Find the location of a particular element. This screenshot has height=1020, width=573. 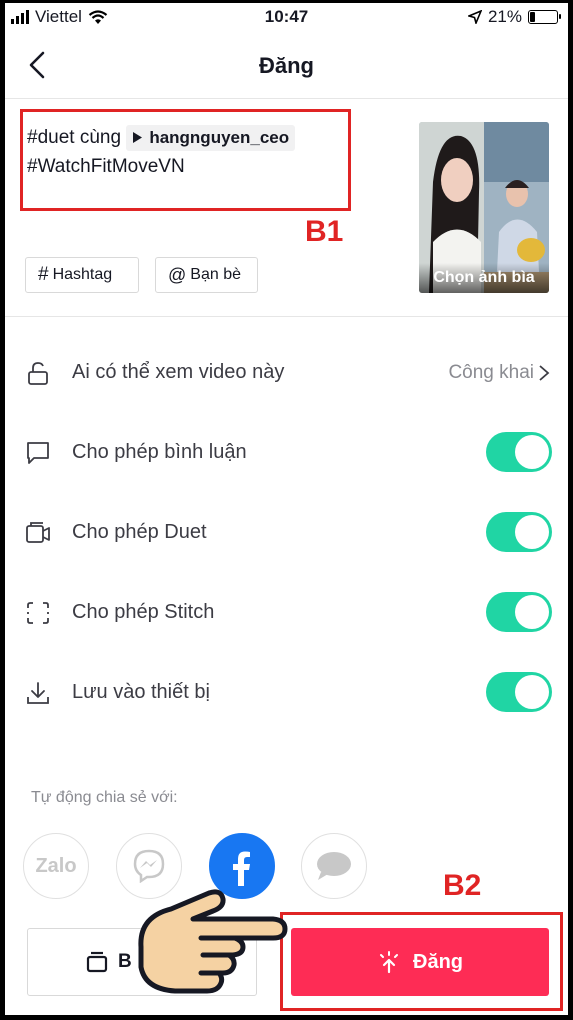

section-divider is located at coordinates (286, 316).